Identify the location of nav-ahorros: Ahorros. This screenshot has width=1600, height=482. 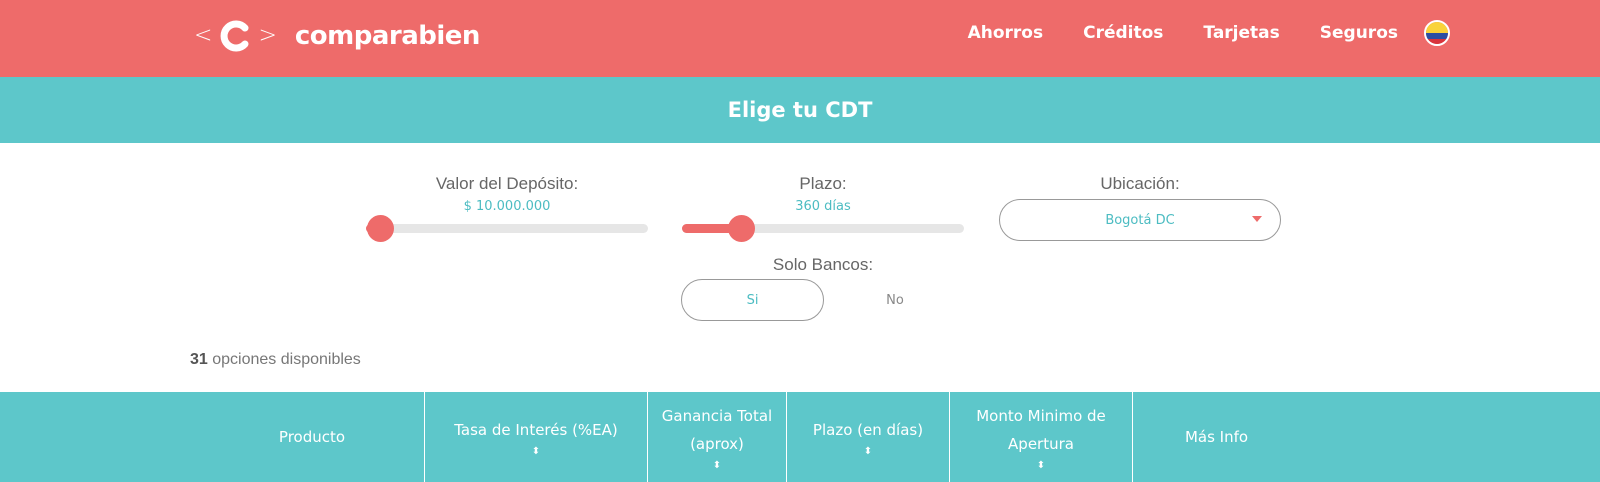
(1006, 33).